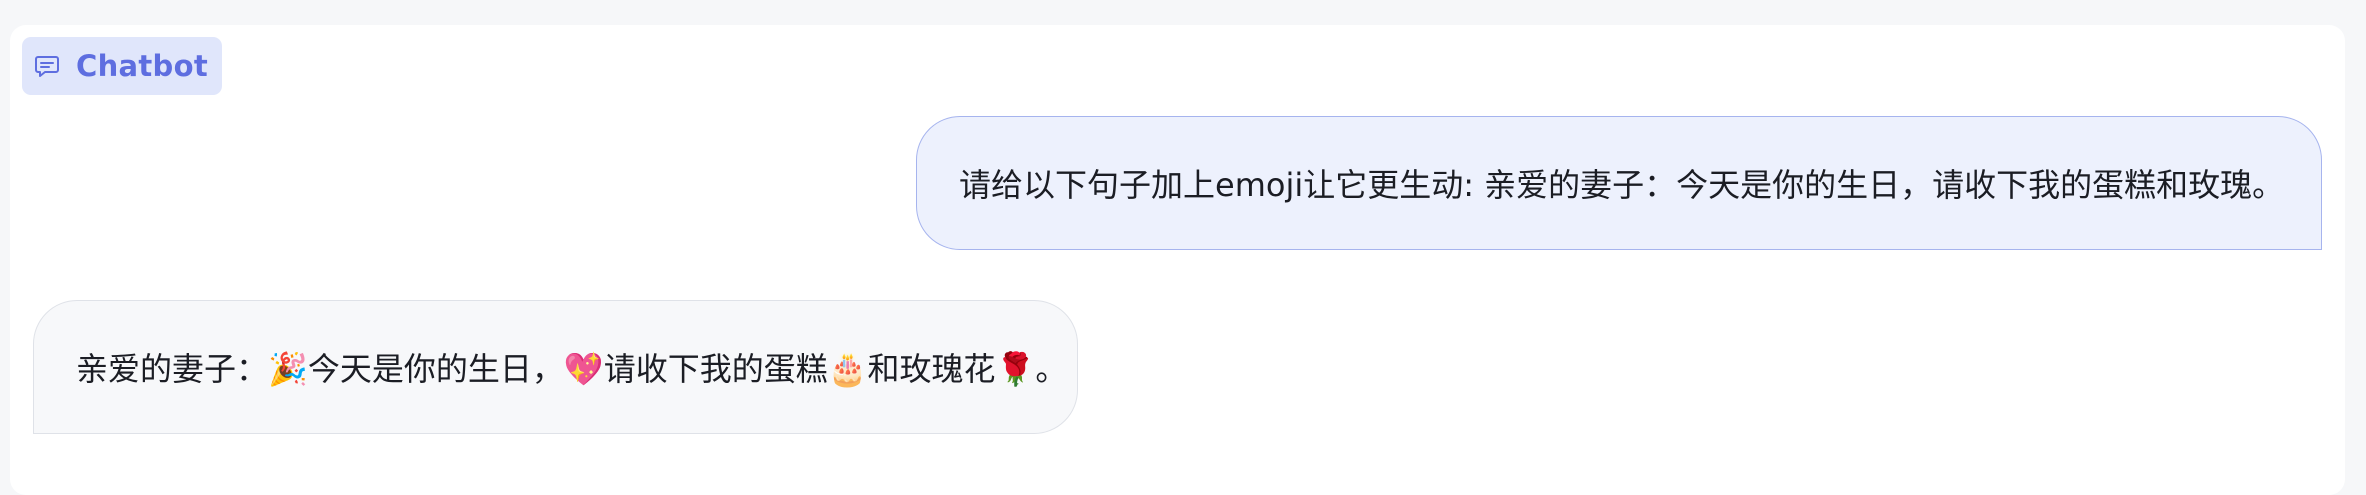  Describe the element at coordinates (142, 66) in the screenshot. I see `chatbot-label: Chatbot` at that location.